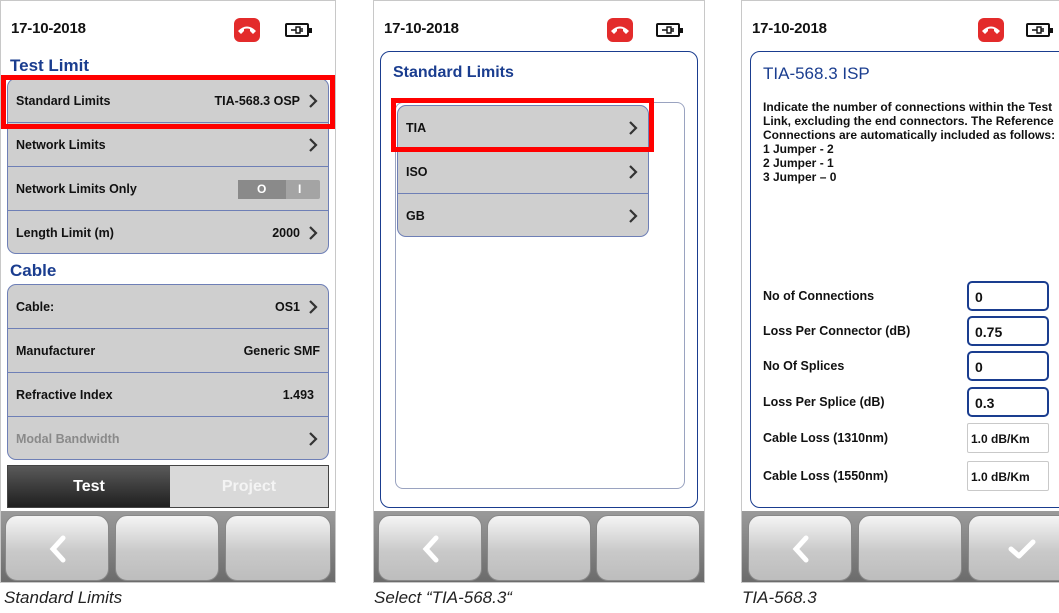 Image resolution: width=1059 pixels, height=613 pixels. I want to click on row-value: 1.493, so click(298, 395).